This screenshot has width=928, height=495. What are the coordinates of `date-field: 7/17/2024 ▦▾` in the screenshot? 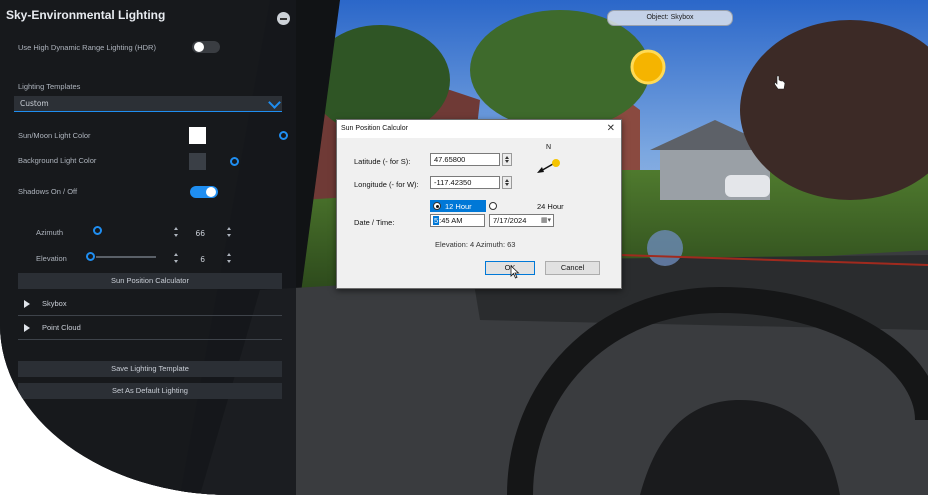 It's located at (521, 220).